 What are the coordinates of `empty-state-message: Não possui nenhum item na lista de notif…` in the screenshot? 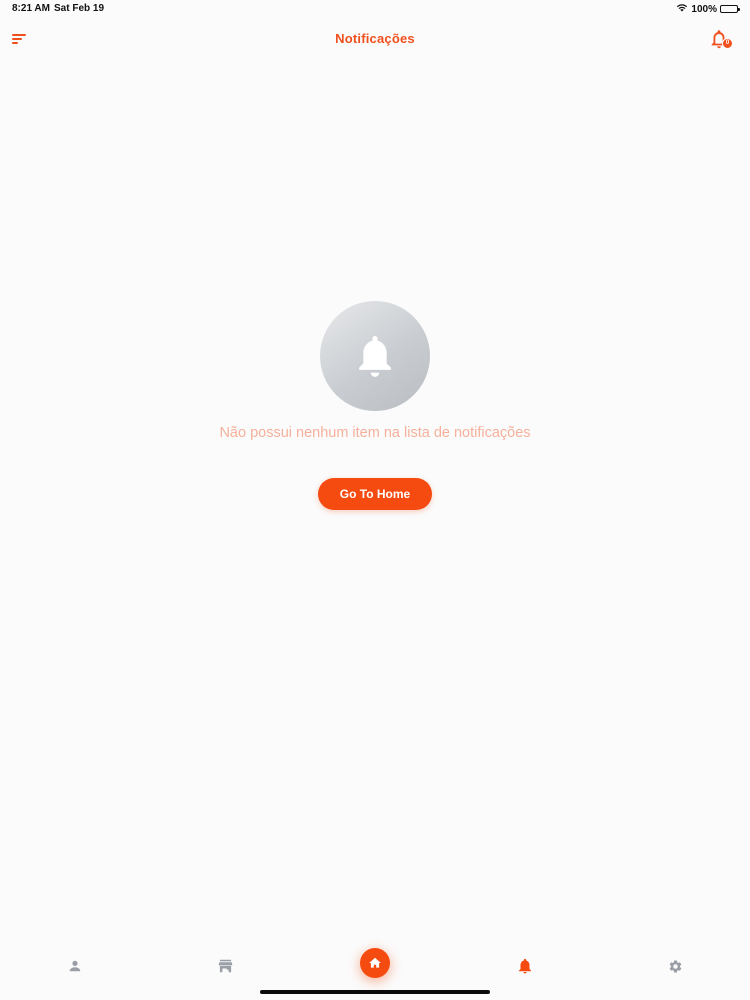 It's located at (375, 433).